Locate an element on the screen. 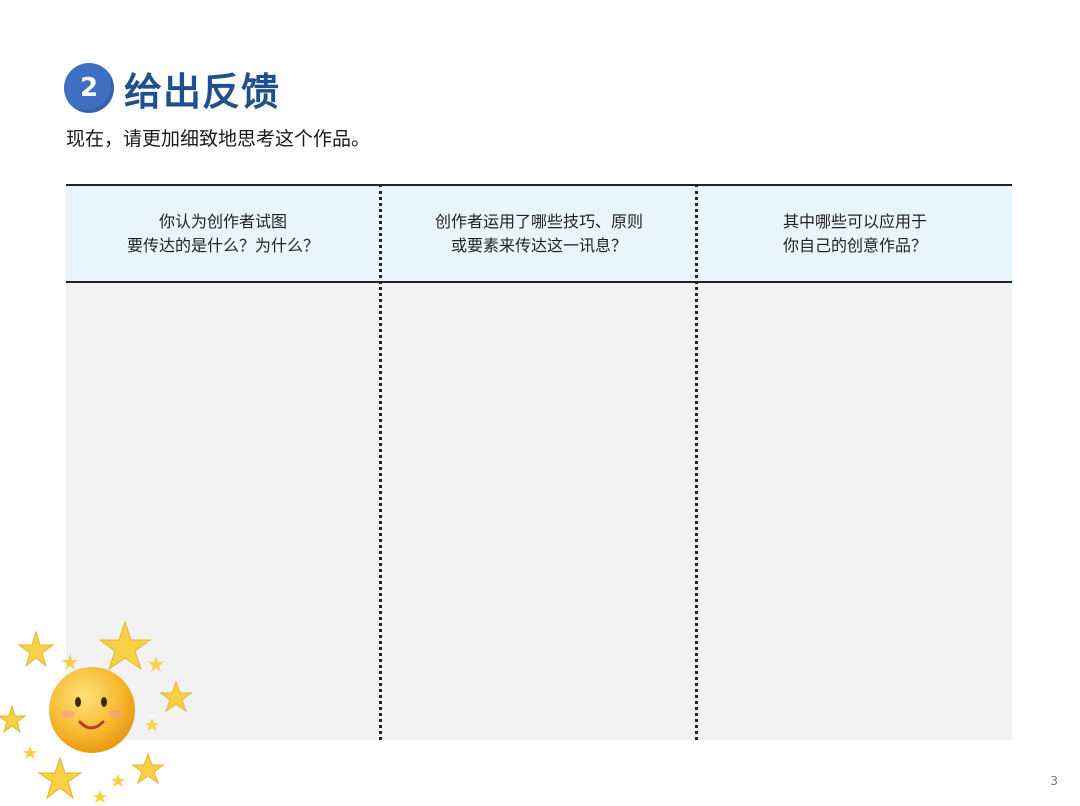 The height and width of the screenshot is (806, 1080). column-header-1: 你认为创作者试图 要传达的是什么？为什么？ is located at coordinates (223, 233).